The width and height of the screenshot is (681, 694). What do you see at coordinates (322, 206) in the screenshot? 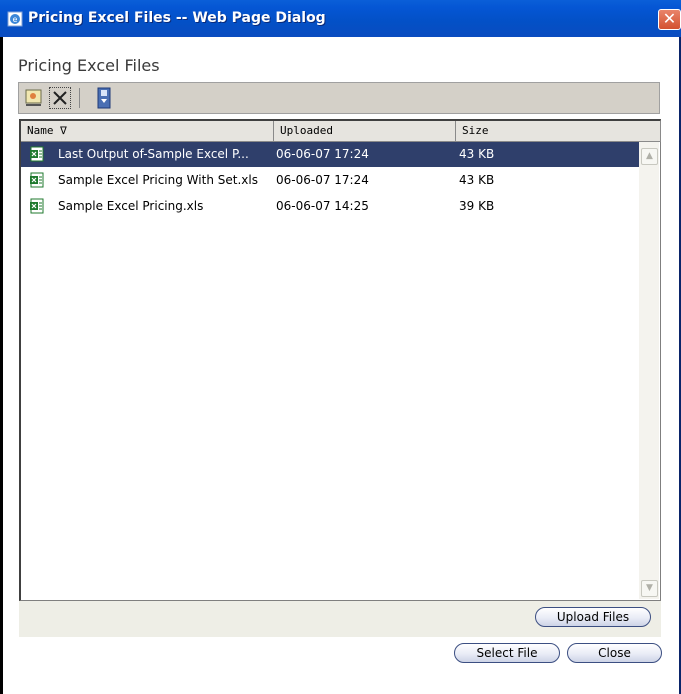
I see `file-uploaded: 06-06-07 14:25` at bounding box center [322, 206].